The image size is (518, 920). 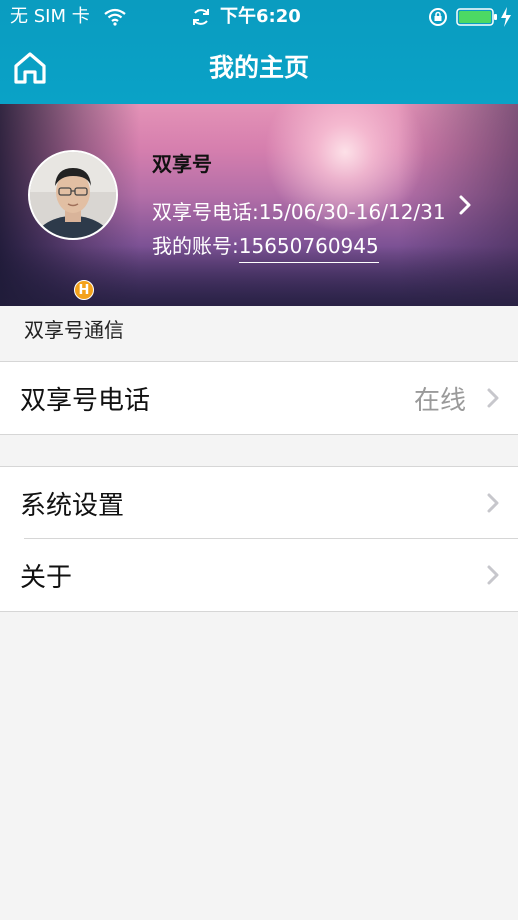 What do you see at coordinates (50, 16) in the screenshot?
I see `carrier-label: 无 SIM 卡` at bounding box center [50, 16].